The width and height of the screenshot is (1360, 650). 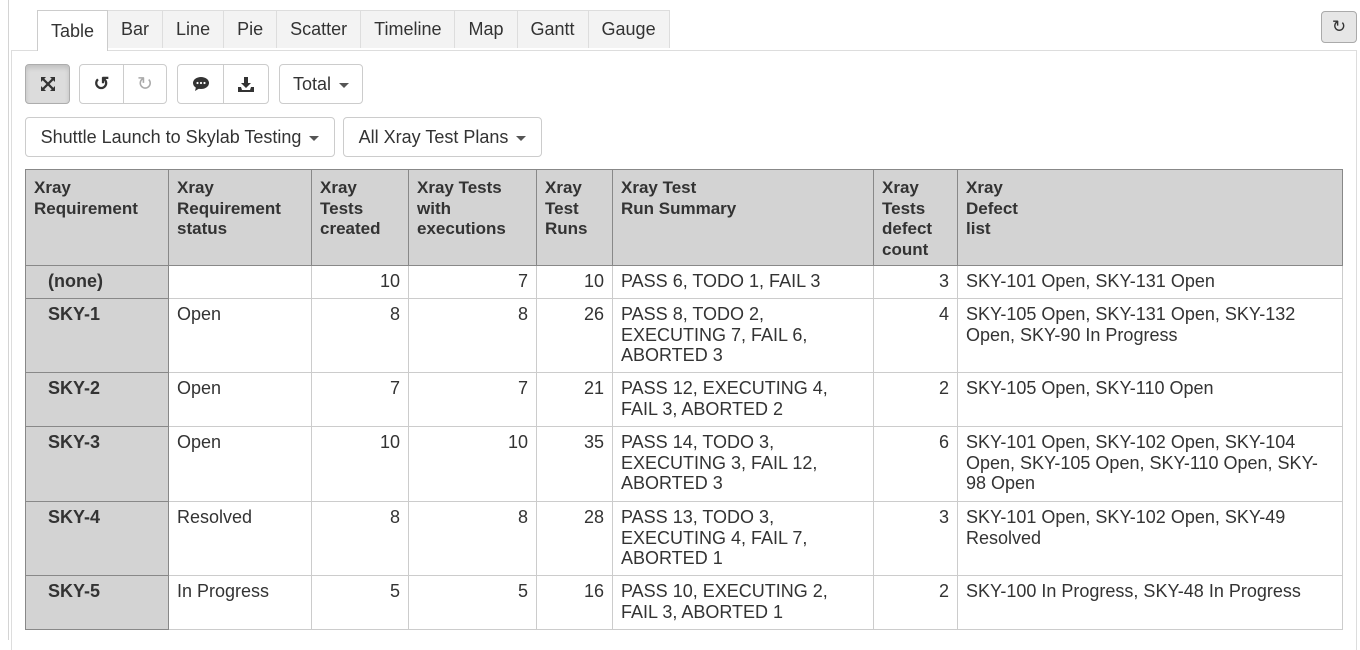 I want to click on undo-button: ↺, so click(x=101, y=84).